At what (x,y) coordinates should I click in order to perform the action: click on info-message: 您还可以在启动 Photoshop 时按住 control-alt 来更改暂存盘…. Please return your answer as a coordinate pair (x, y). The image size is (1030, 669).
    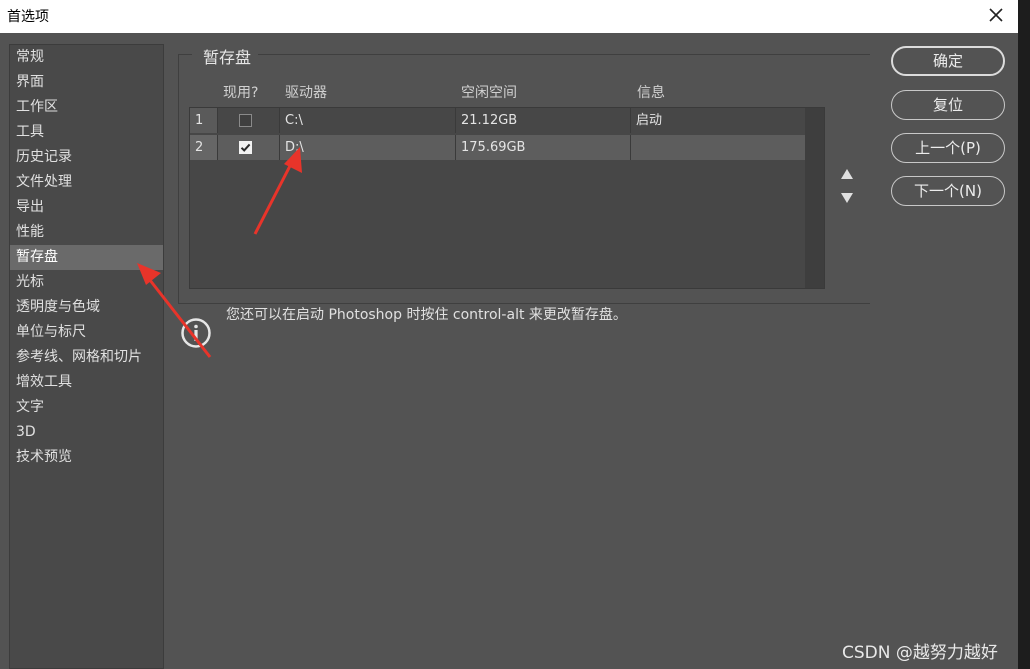
    Looking at the image, I should click on (426, 315).